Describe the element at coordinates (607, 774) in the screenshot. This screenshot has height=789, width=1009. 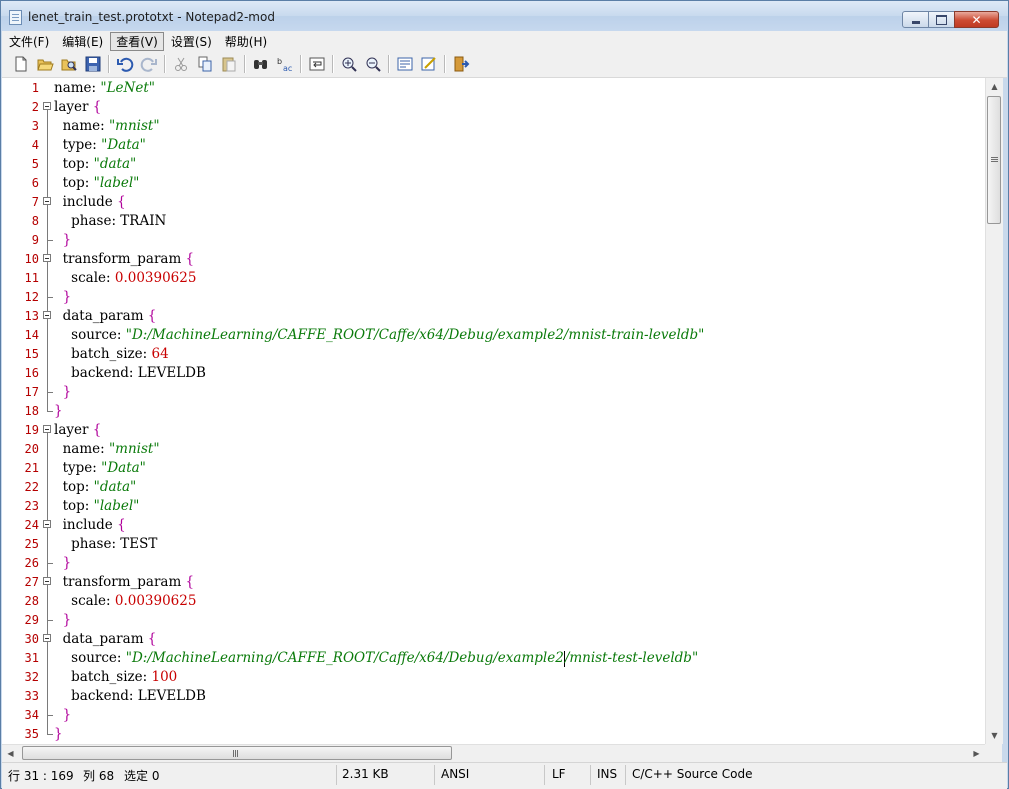
I see `status-insert-mode: INS` at that location.